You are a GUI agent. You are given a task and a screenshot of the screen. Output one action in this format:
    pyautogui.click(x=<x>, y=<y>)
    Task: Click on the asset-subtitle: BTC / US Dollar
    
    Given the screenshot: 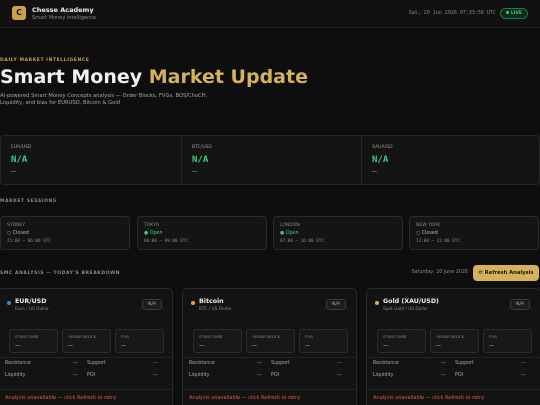 What is the action you would take?
    pyautogui.click(x=215, y=309)
    